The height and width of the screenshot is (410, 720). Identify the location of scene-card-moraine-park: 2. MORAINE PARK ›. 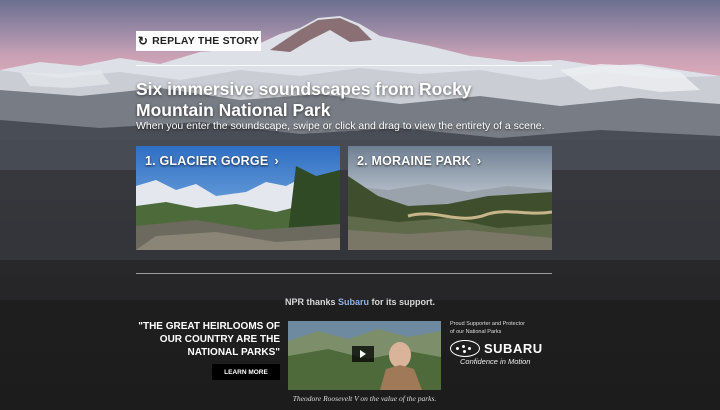
(450, 198).